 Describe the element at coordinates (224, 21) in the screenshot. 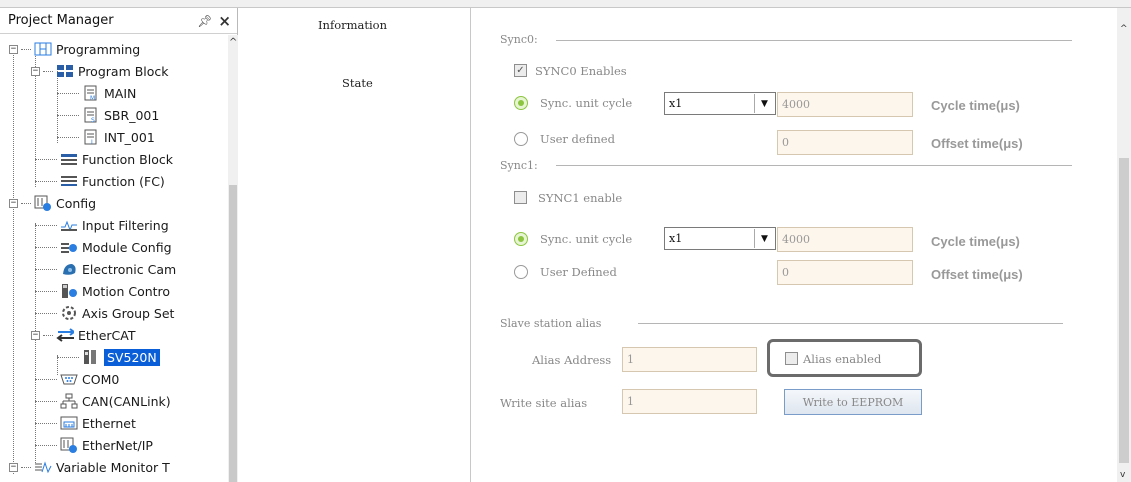

I see `close-icon: ×` at that location.